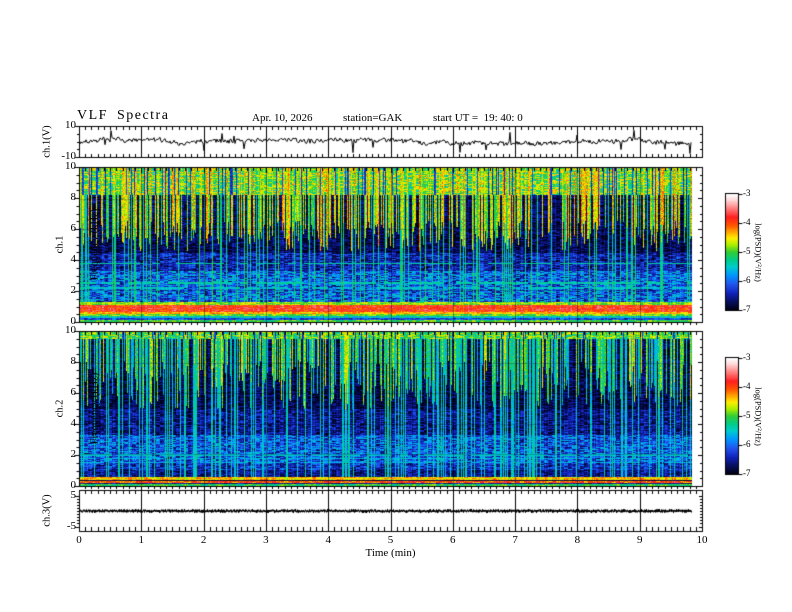 Image resolution: width=792 pixels, height=612 pixels. I want to click on start-ut-label: start UT = 19: 40: 0, so click(478, 118).